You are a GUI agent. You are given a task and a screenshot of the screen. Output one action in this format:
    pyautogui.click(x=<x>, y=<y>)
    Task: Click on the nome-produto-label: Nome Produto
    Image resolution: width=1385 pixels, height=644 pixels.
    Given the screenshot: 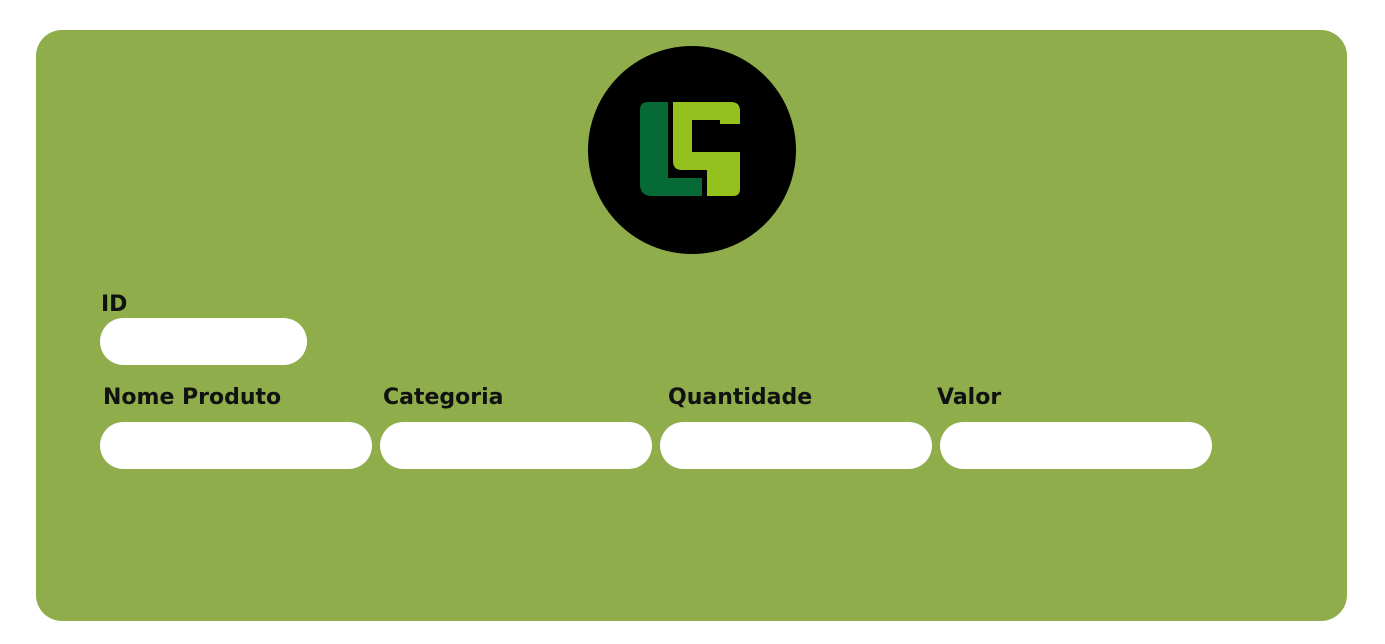 What is the action you would take?
    pyautogui.click(x=192, y=397)
    